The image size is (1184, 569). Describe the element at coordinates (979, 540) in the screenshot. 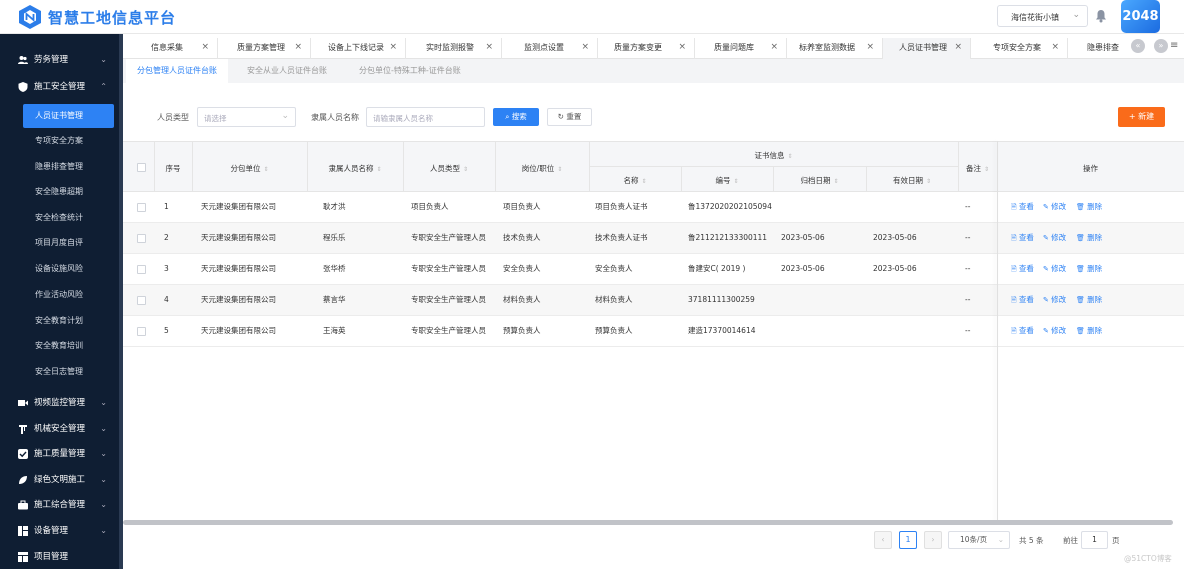

I see `page-size-select: 10条/页 ⌄` at that location.